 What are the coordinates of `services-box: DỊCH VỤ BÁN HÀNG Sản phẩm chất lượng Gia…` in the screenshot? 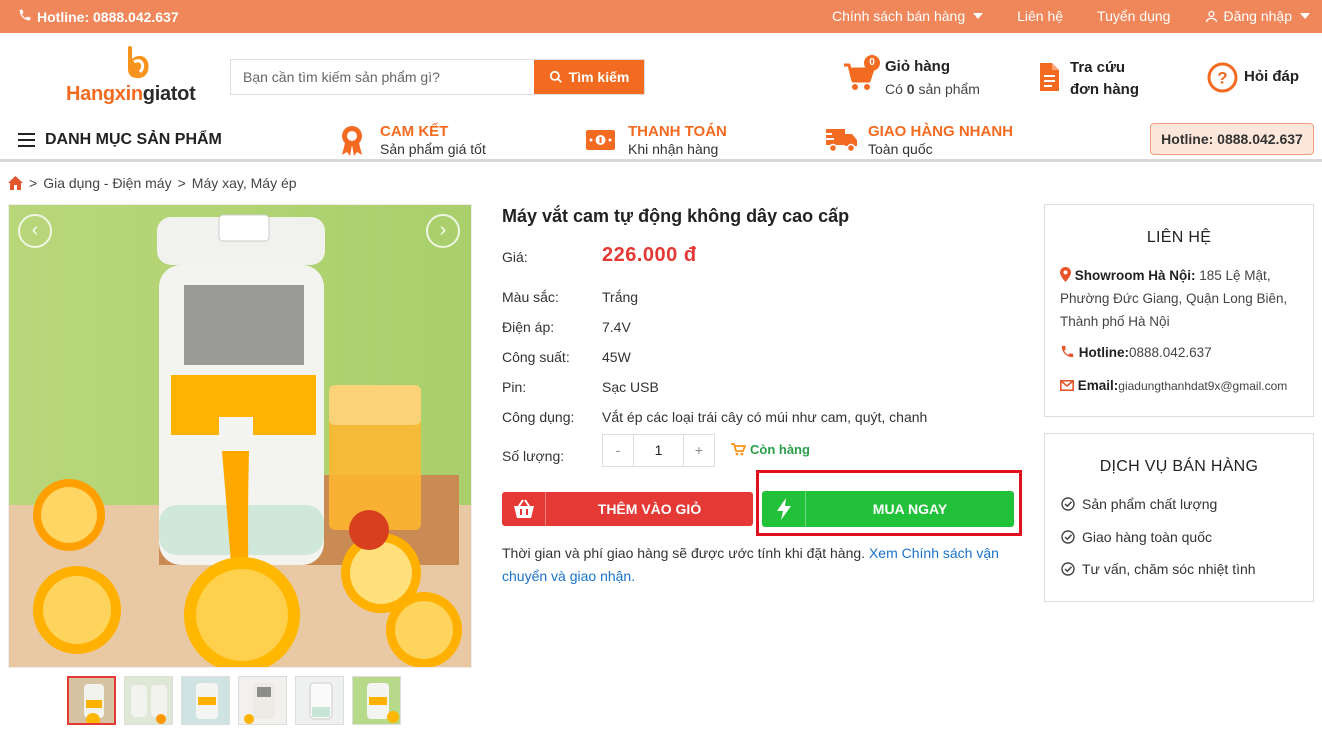 It's located at (1179, 517).